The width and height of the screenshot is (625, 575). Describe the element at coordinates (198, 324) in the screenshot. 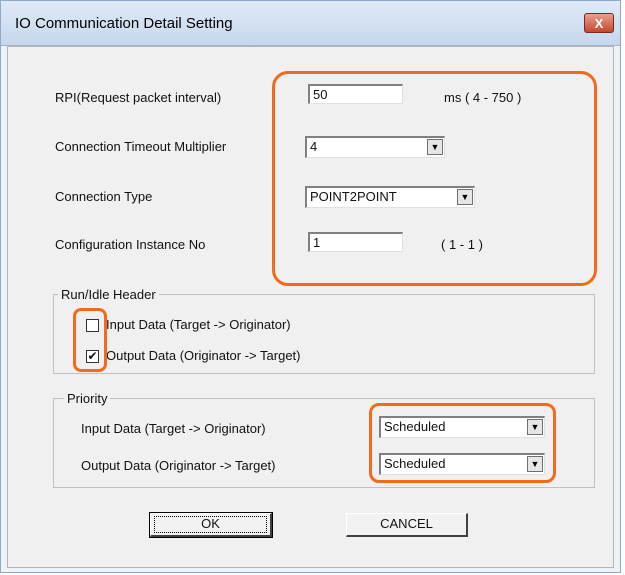

I see `run-idle-input-label: Input Data (Target -> Originator)` at that location.